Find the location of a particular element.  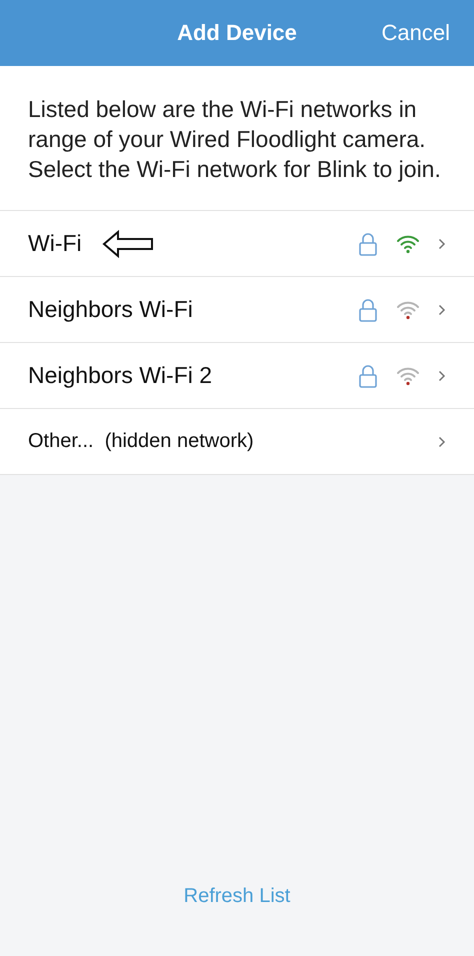

network-row: Neighbors Wi-Fi 2 is located at coordinates (237, 376).